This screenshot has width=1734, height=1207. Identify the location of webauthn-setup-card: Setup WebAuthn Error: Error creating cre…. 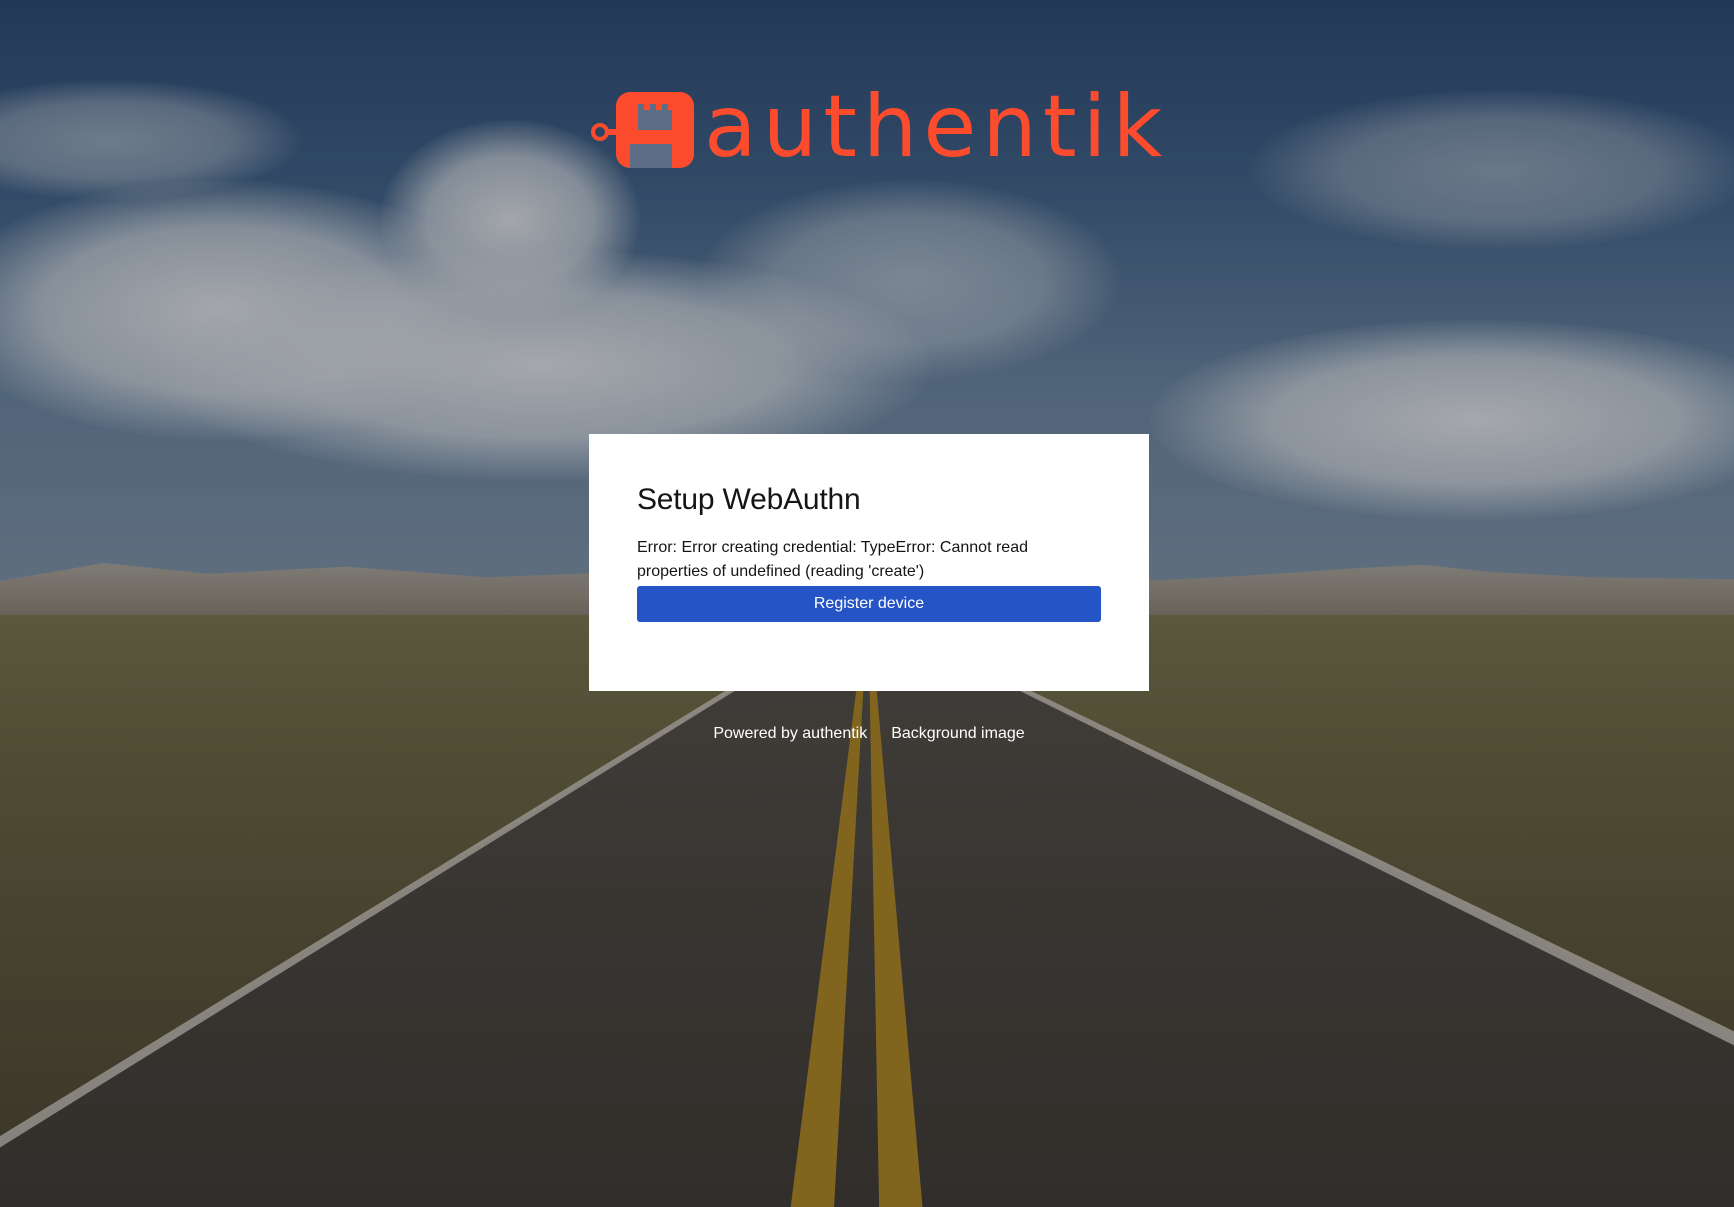
(869, 562).